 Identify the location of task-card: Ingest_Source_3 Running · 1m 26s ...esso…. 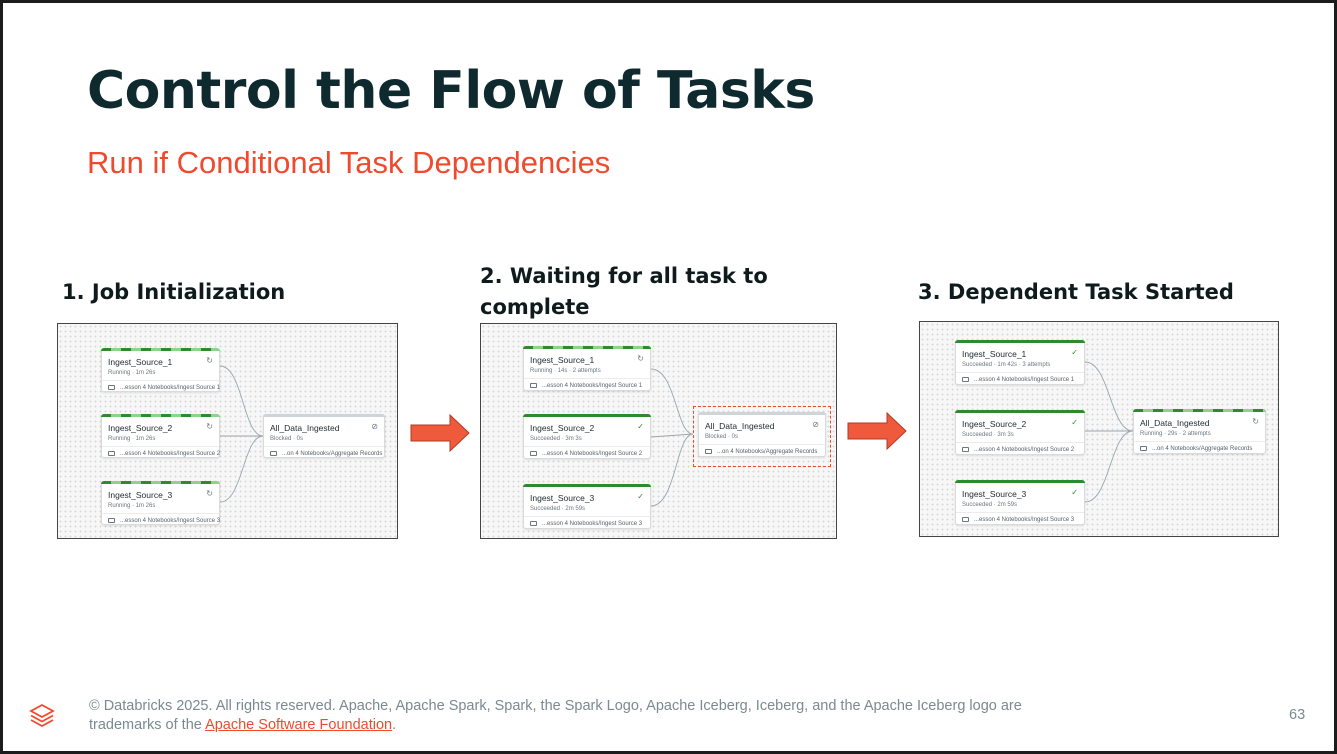
(160, 503).